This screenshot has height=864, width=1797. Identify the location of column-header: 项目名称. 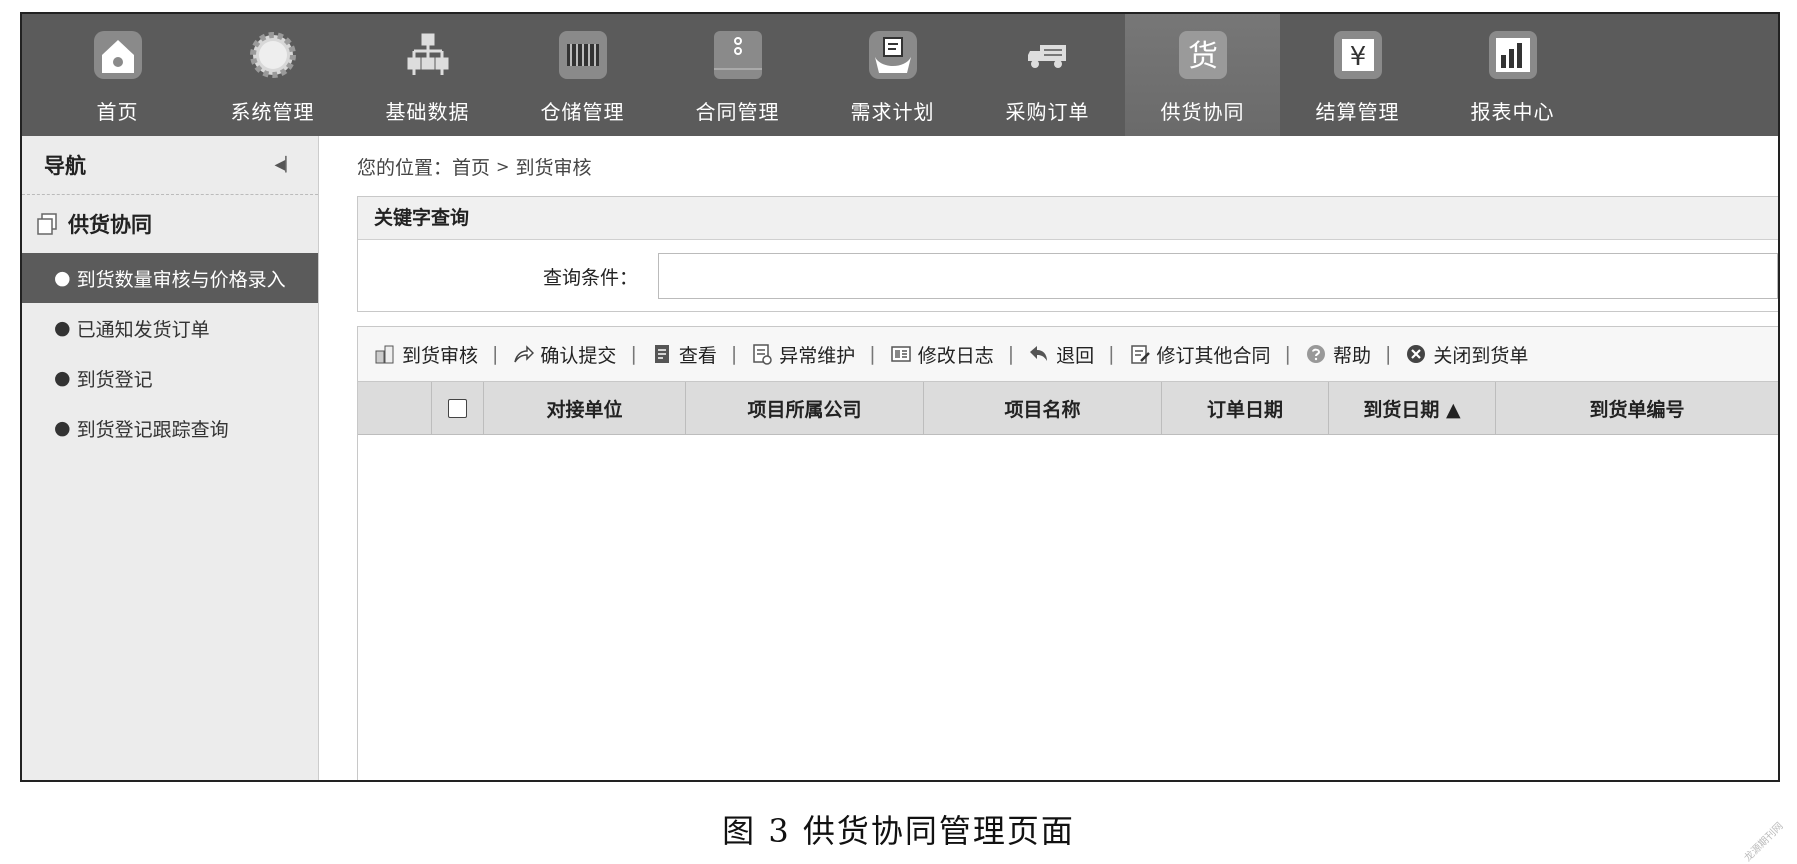
(1043, 408).